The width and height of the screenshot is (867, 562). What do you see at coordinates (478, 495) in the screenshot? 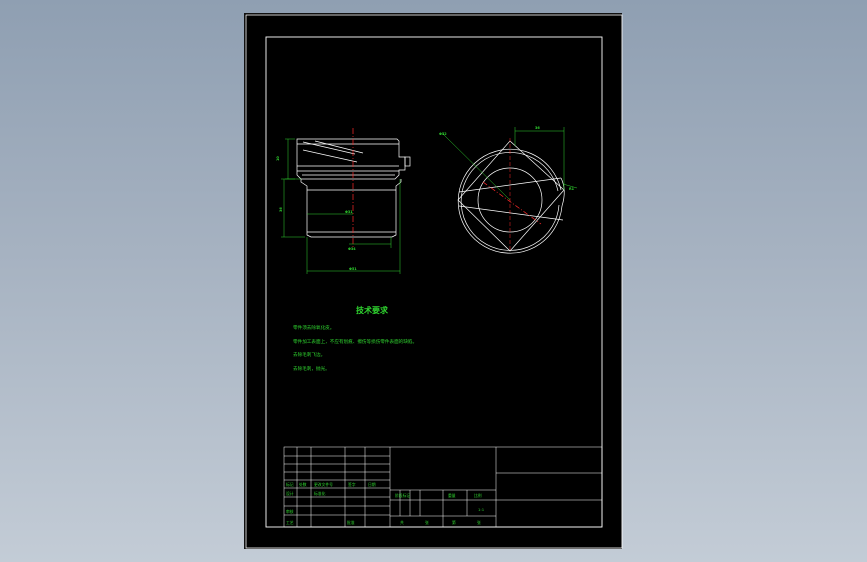
I see `tb-scale: 比例` at bounding box center [478, 495].